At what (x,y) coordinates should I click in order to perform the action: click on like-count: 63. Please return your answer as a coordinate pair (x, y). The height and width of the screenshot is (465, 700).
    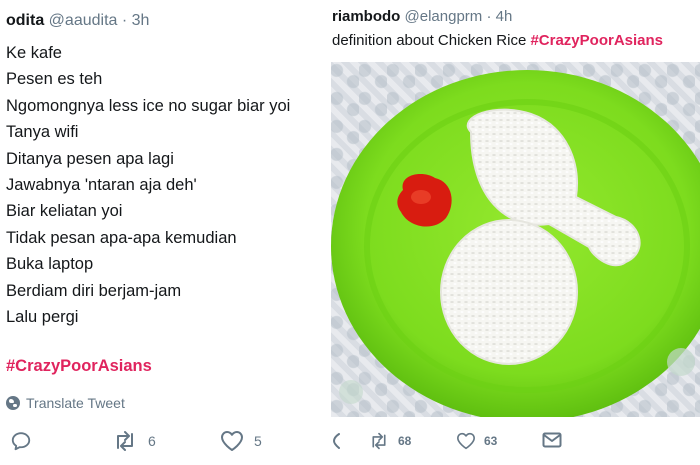
    Looking at the image, I should click on (491, 441).